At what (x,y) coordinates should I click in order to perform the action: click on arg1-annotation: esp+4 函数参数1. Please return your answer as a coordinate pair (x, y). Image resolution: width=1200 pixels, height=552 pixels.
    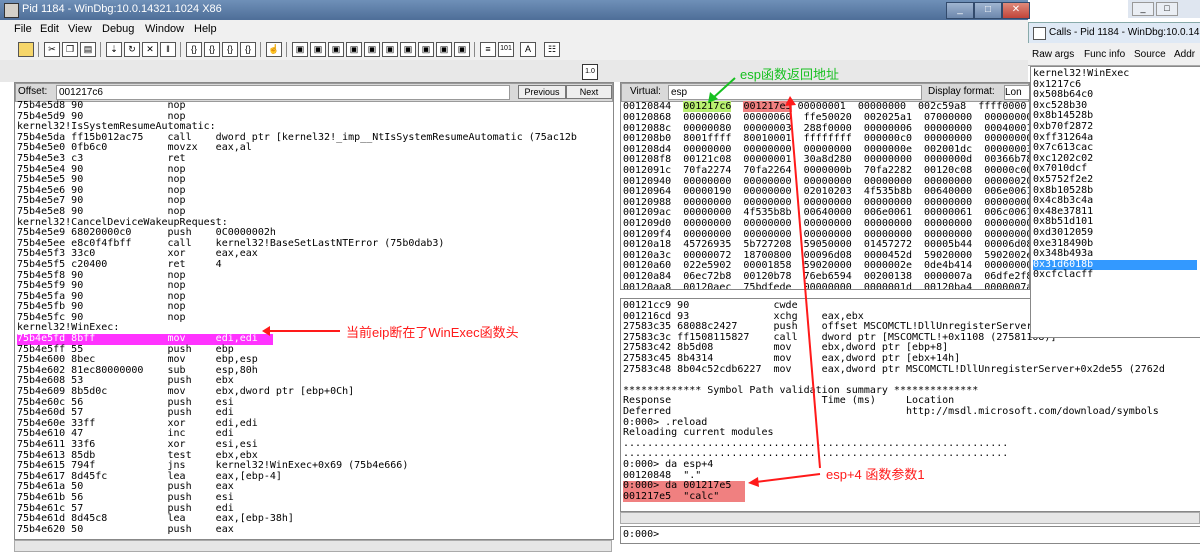
    Looking at the image, I should click on (875, 474).